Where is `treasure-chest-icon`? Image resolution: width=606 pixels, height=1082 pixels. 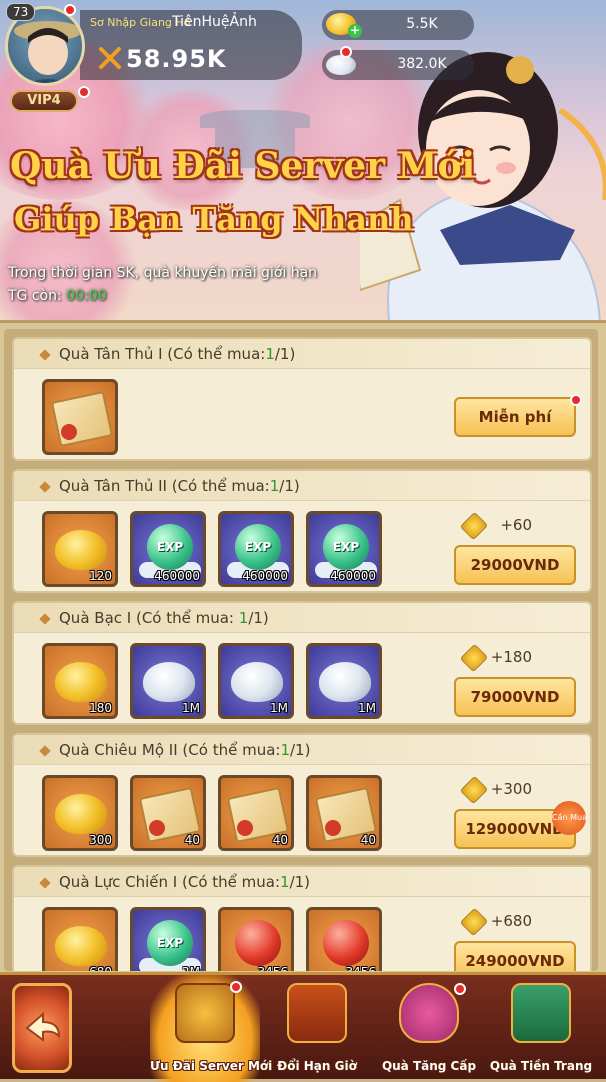 treasure-chest-icon is located at coordinates (317, 1013).